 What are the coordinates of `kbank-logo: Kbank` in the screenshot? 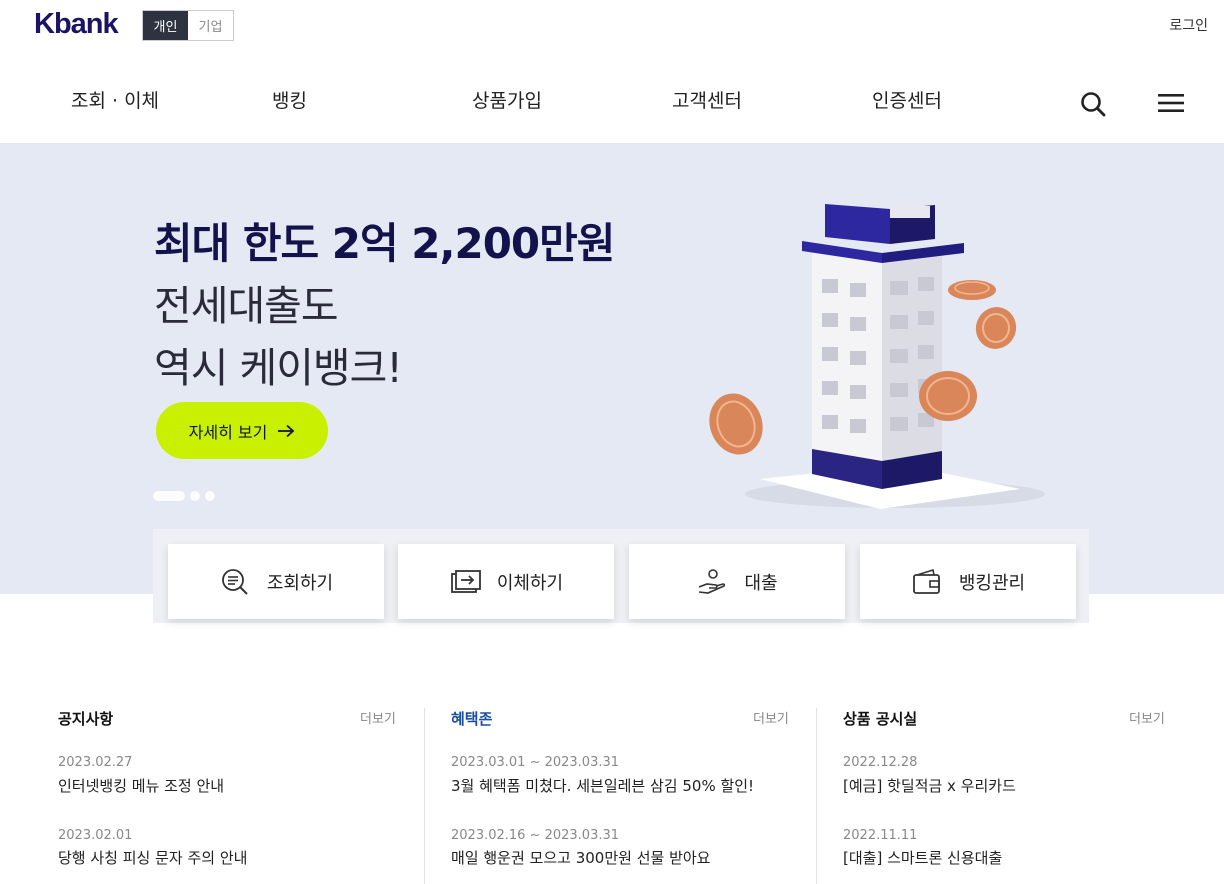 It's located at (76, 24).